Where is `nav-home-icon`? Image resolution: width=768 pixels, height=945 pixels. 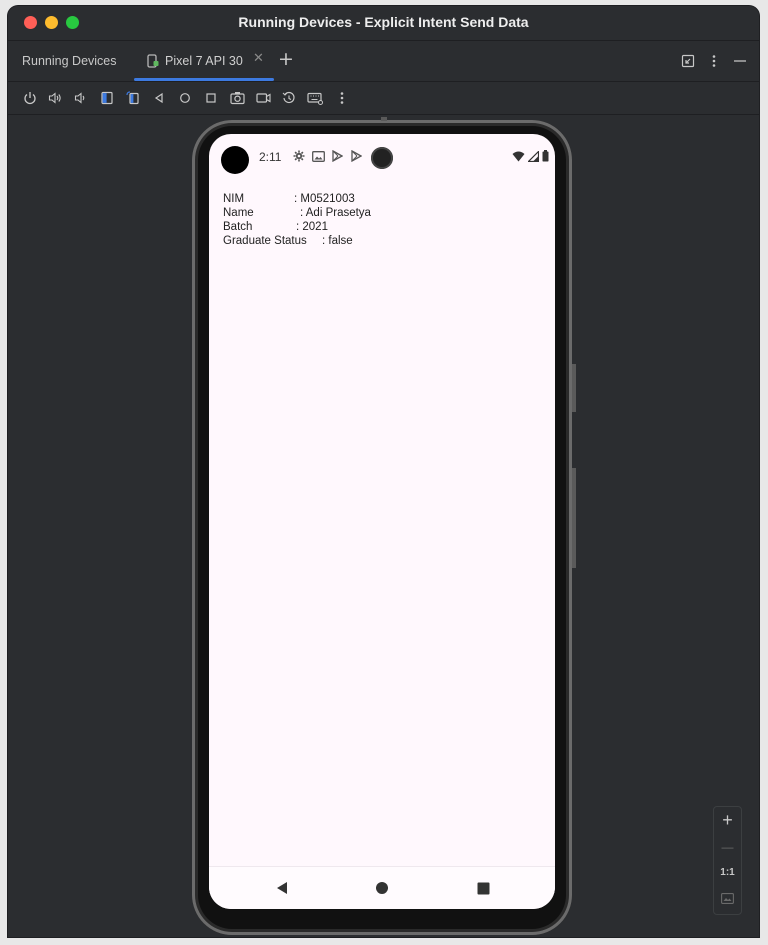
nav-home-icon is located at coordinates (382, 888).